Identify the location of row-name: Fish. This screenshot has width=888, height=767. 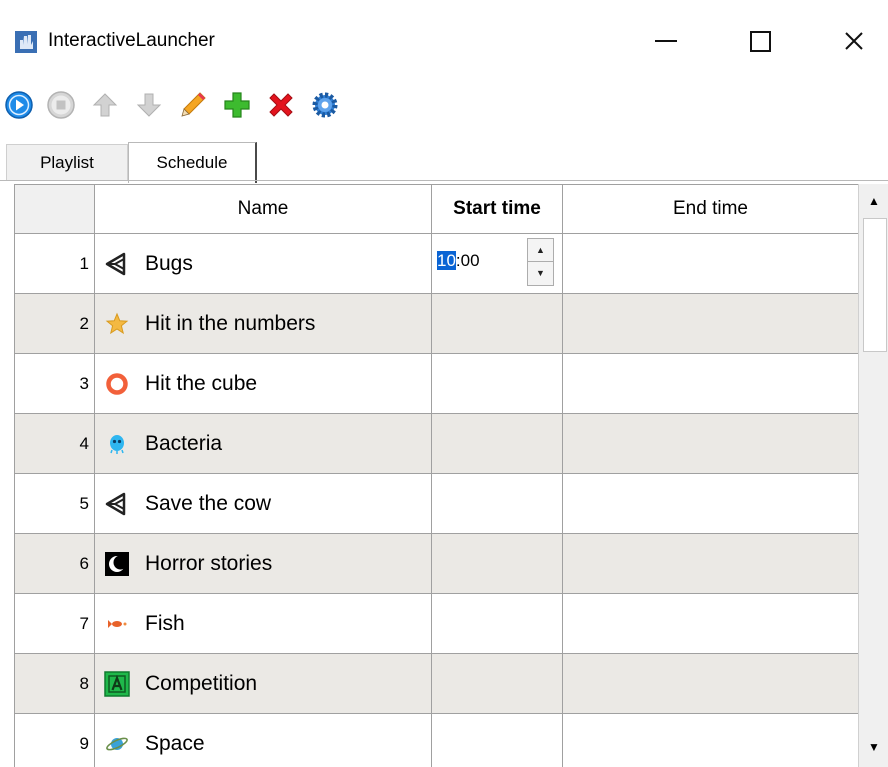
(165, 623).